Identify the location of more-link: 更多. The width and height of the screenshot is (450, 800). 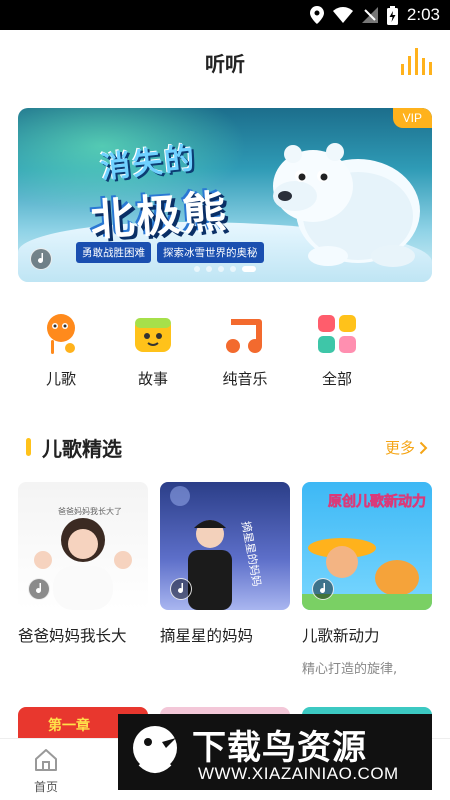
(406, 447).